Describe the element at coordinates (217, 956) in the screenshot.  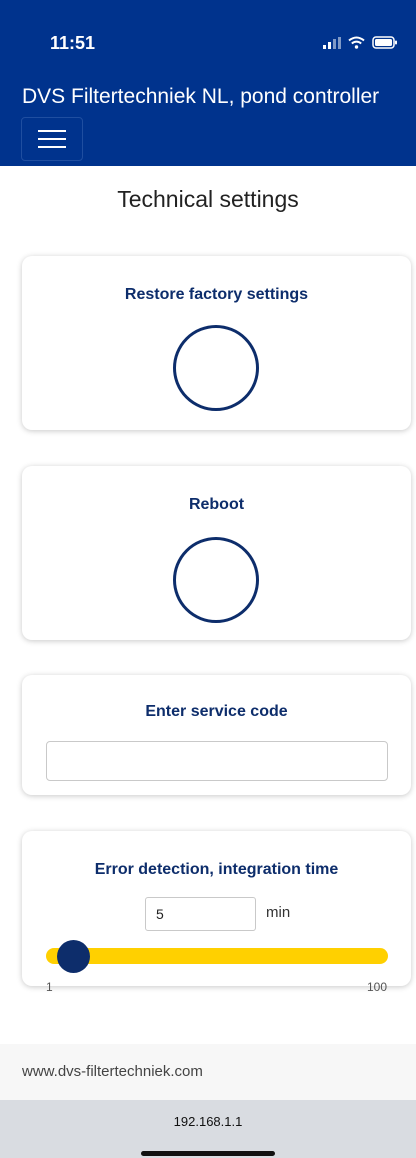
I see `integration-time-slider-track` at that location.